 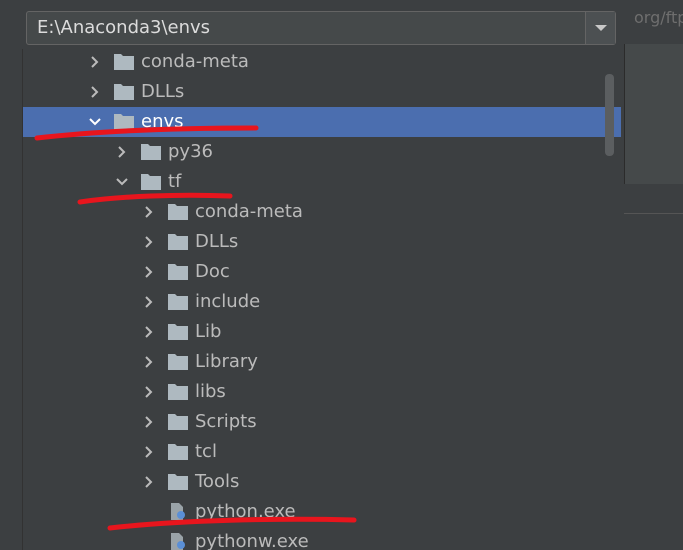 What do you see at coordinates (322, 122) in the screenshot?
I see `tree-row: envs` at bounding box center [322, 122].